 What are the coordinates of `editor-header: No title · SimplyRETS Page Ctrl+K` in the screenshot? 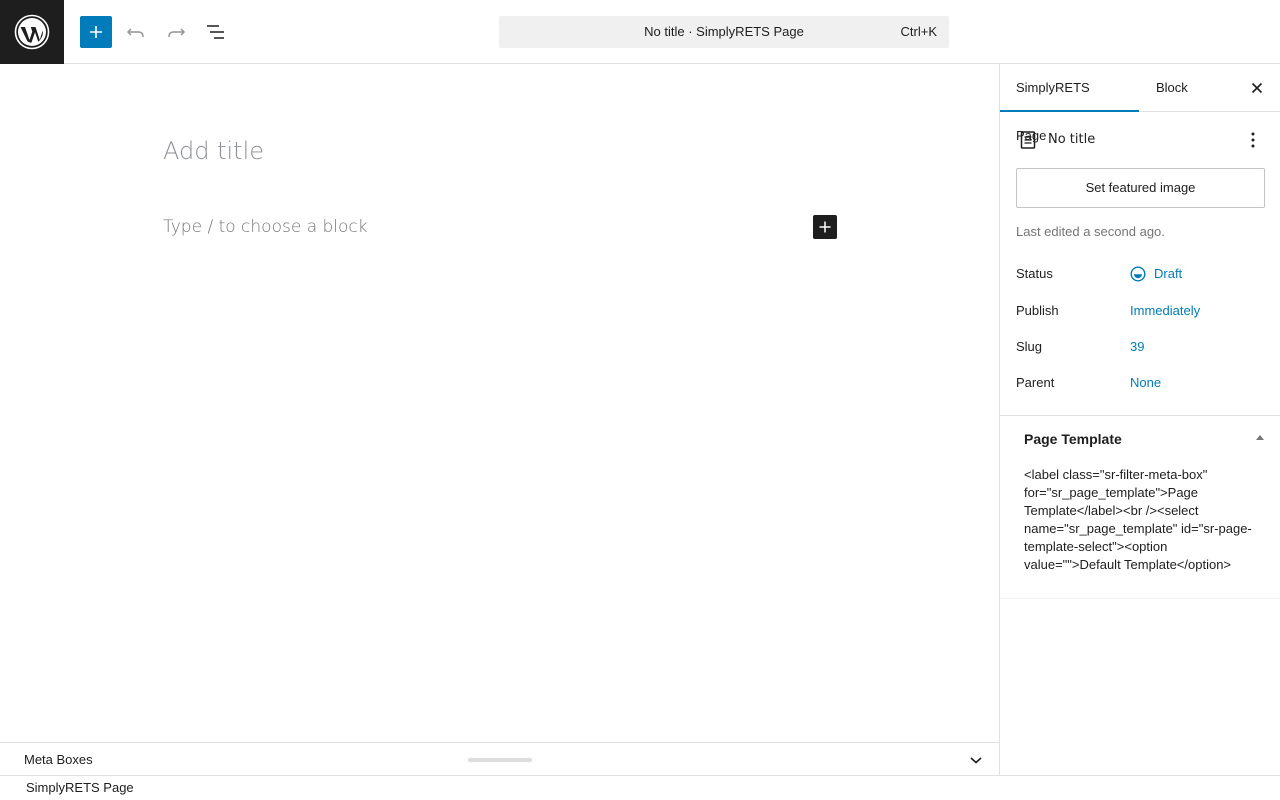 It's located at (640, 32).